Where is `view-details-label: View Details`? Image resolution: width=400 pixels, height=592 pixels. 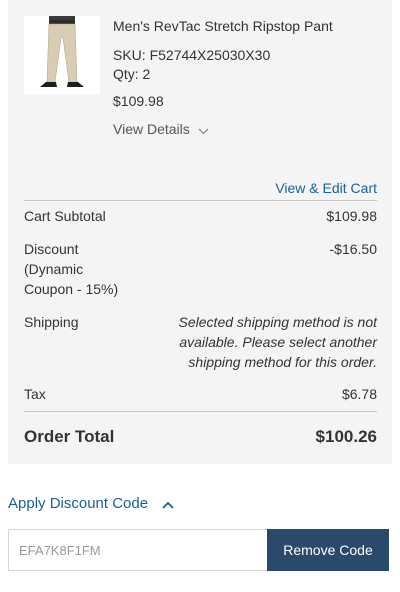 view-details-label: View Details is located at coordinates (151, 129).